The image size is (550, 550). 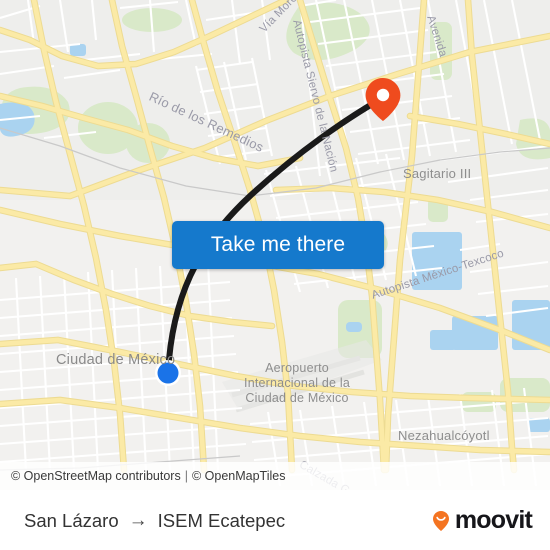 What do you see at coordinates (239, 476) in the screenshot?
I see `attribution-openmaptiles: © OpenMapTiles` at bounding box center [239, 476].